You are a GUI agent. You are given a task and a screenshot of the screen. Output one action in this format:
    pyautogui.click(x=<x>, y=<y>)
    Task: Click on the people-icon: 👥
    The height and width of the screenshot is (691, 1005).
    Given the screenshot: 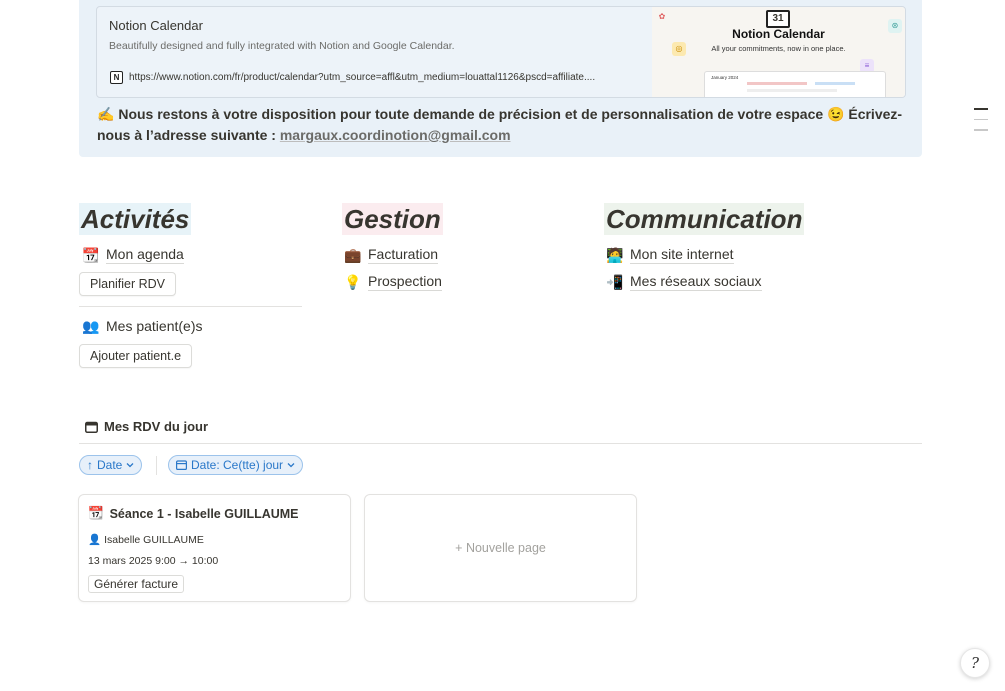 What is the action you would take?
    pyautogui.click(x=91, y=326)
    